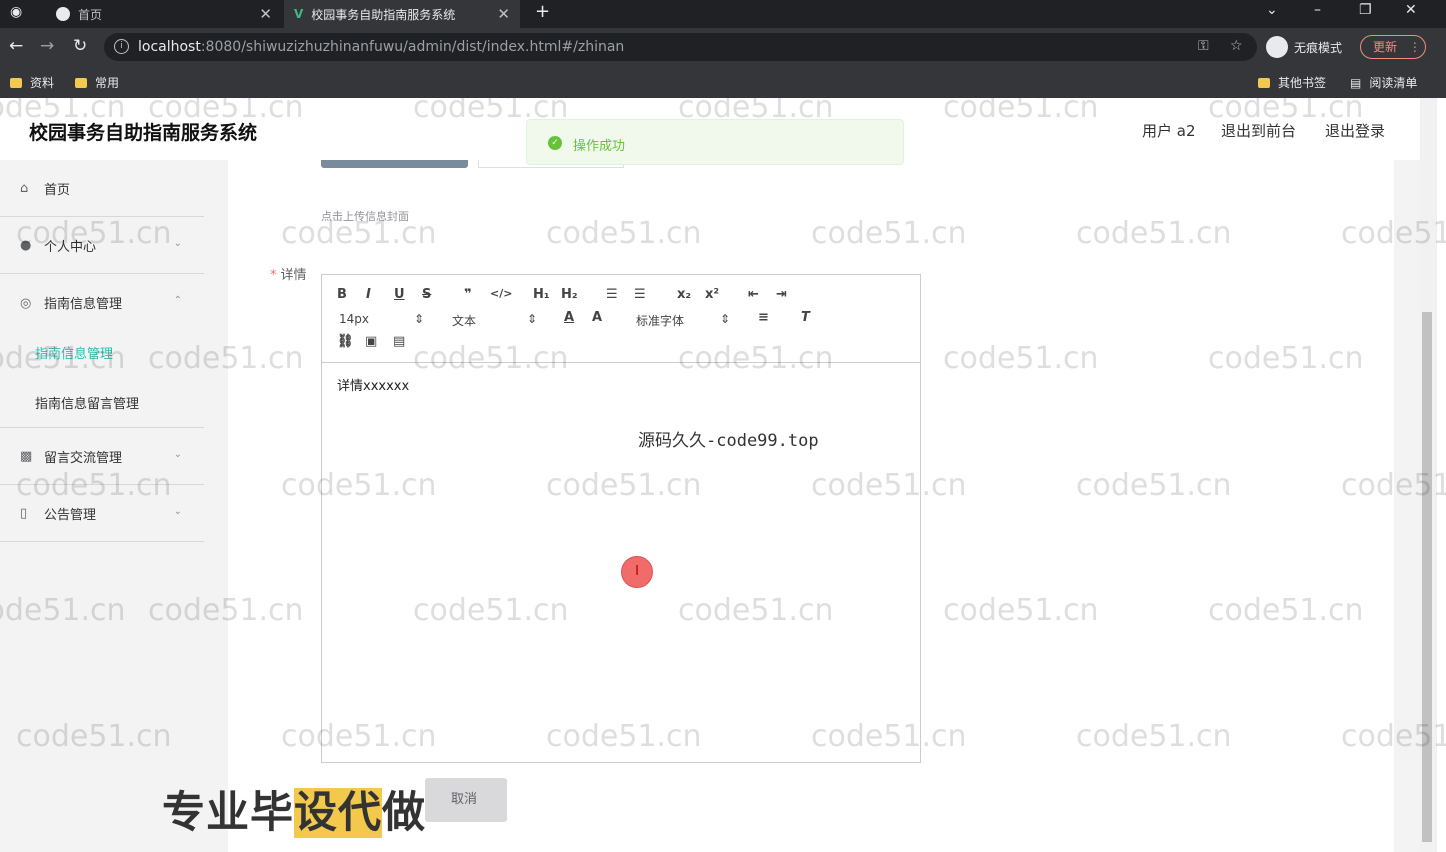 The height and width of the screenshot is (852, 1446). What do you see at coordinates (87, 402) in the screenshot?
I see `sidebar-subitem-guide-messages: 指南信息留言管理` at bounding box center [87, 402].